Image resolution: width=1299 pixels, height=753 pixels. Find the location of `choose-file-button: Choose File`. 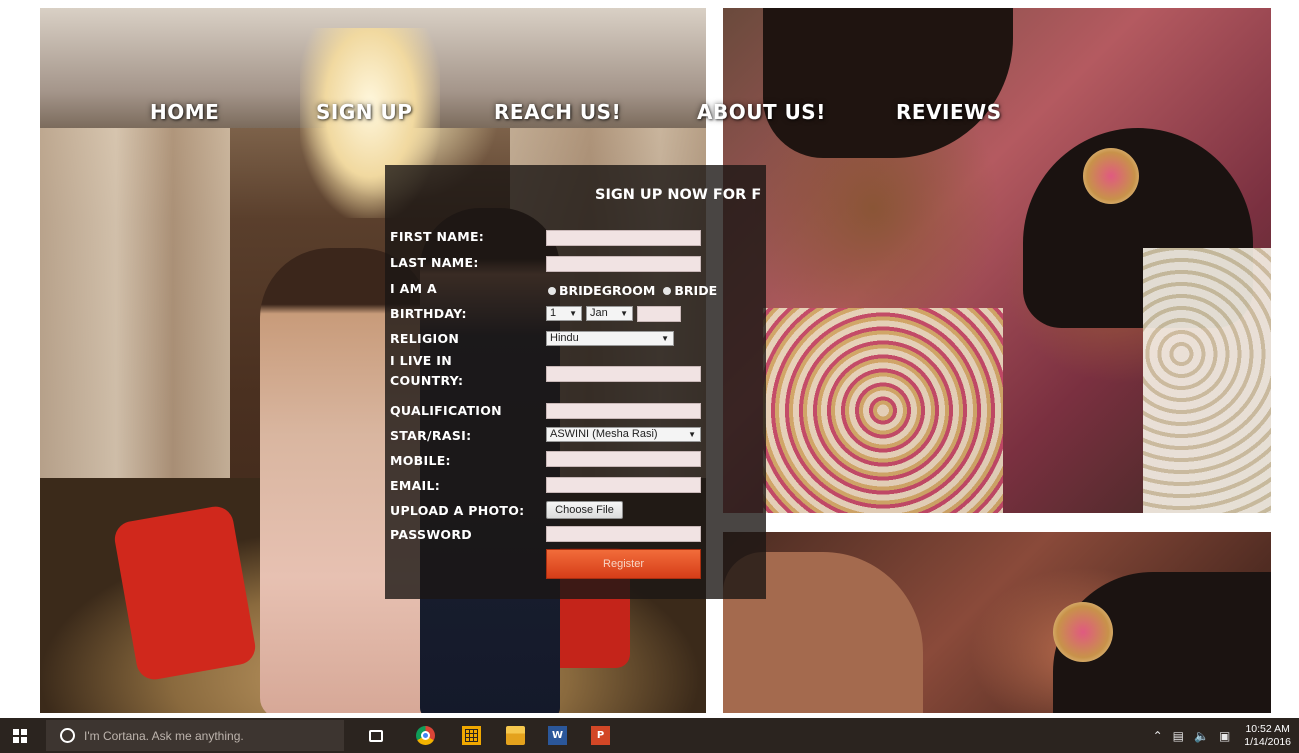

choose-file-button: Choose File is located at coordinates (584, 510).